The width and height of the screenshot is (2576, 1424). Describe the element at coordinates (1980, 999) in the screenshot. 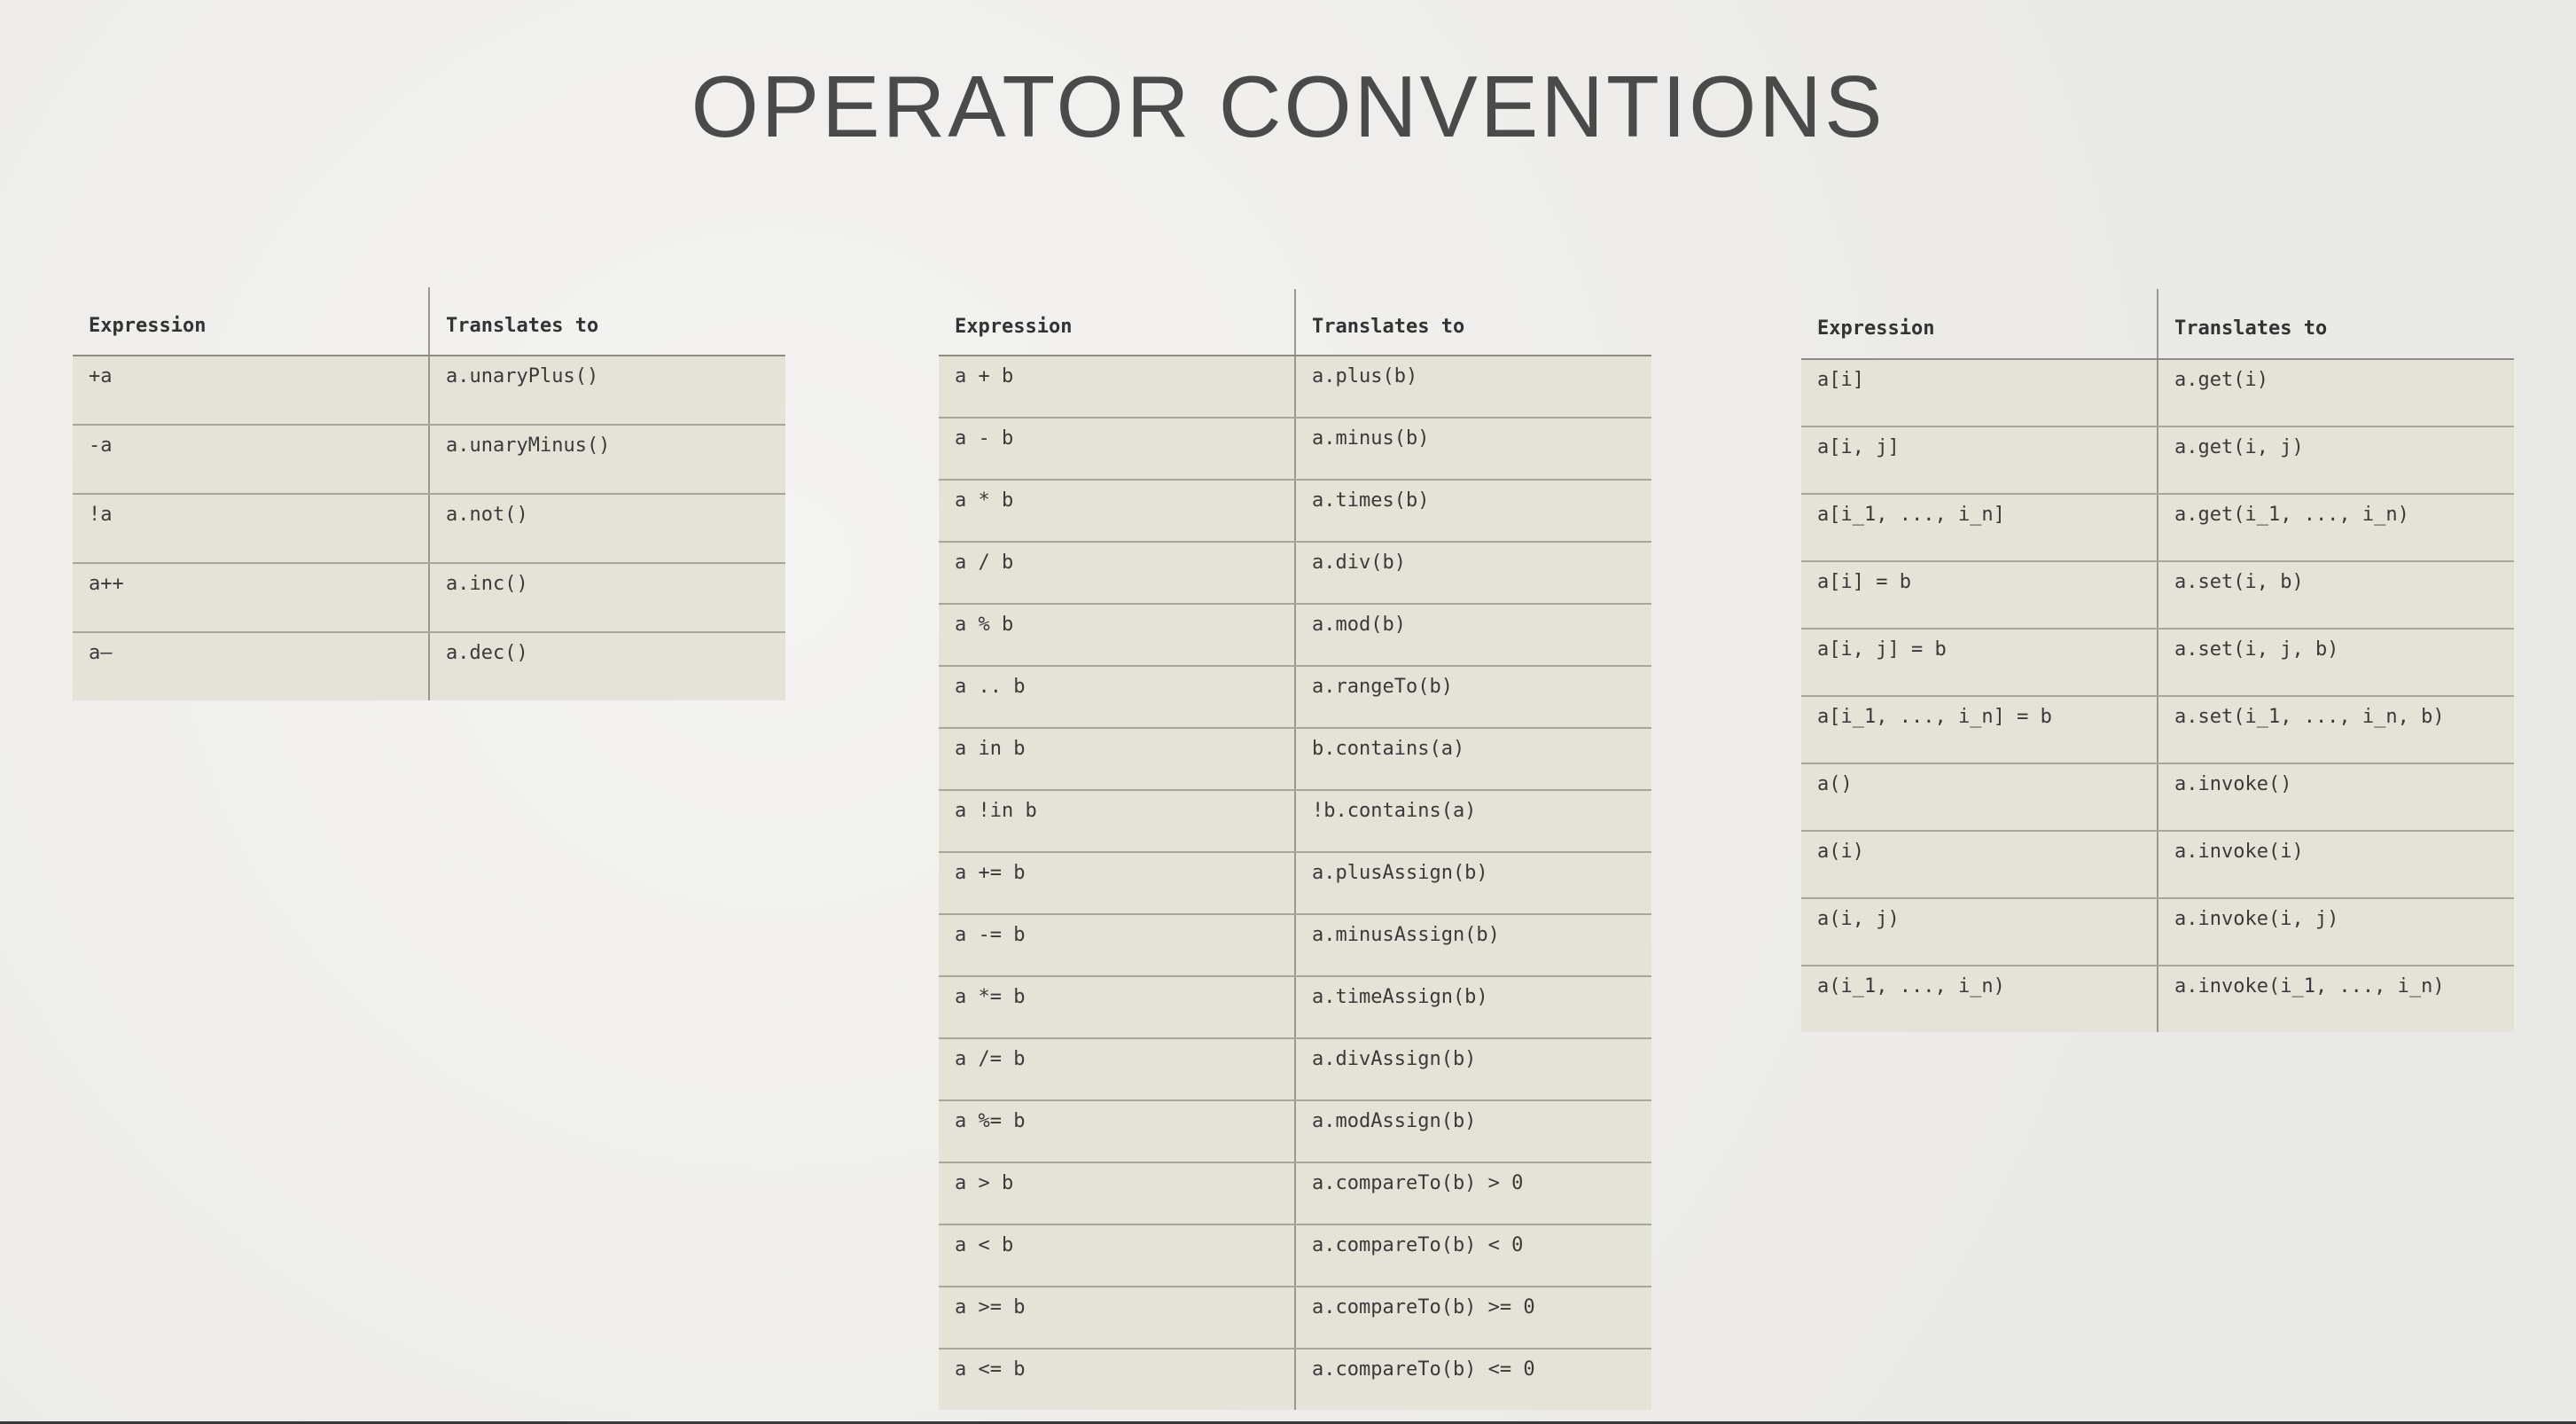

I see `expression-cell: a(i_1, ..., i_n)` at that location.